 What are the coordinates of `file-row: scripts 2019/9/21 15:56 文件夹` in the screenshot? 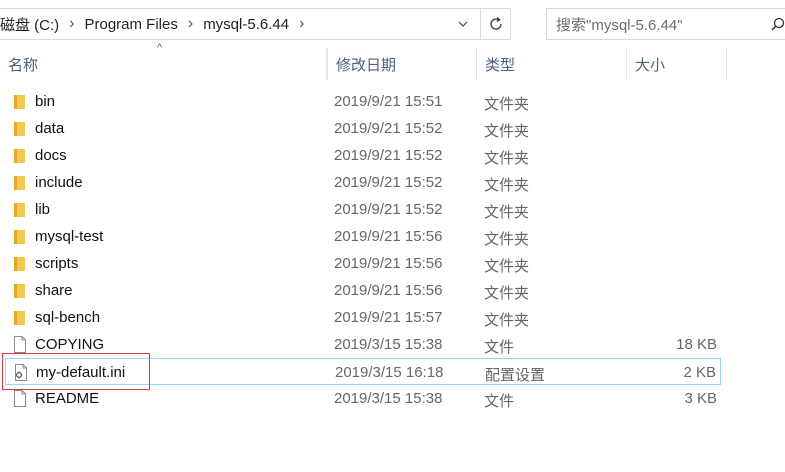 It's located at (363, 263).